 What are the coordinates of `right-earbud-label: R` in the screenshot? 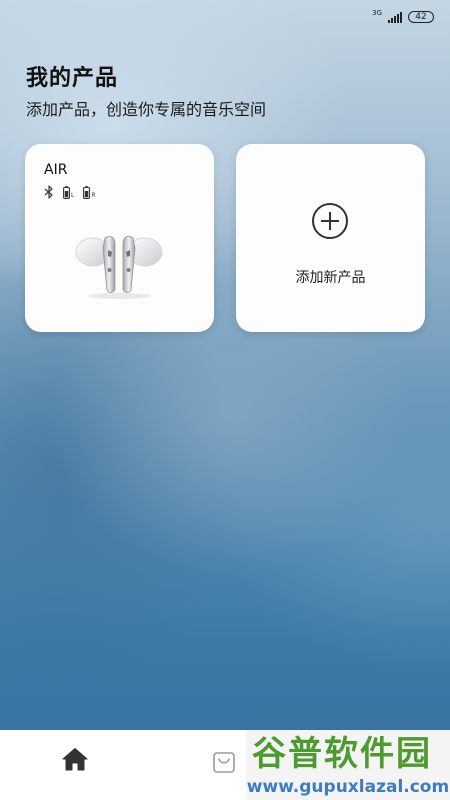 It's located at (93, 195).